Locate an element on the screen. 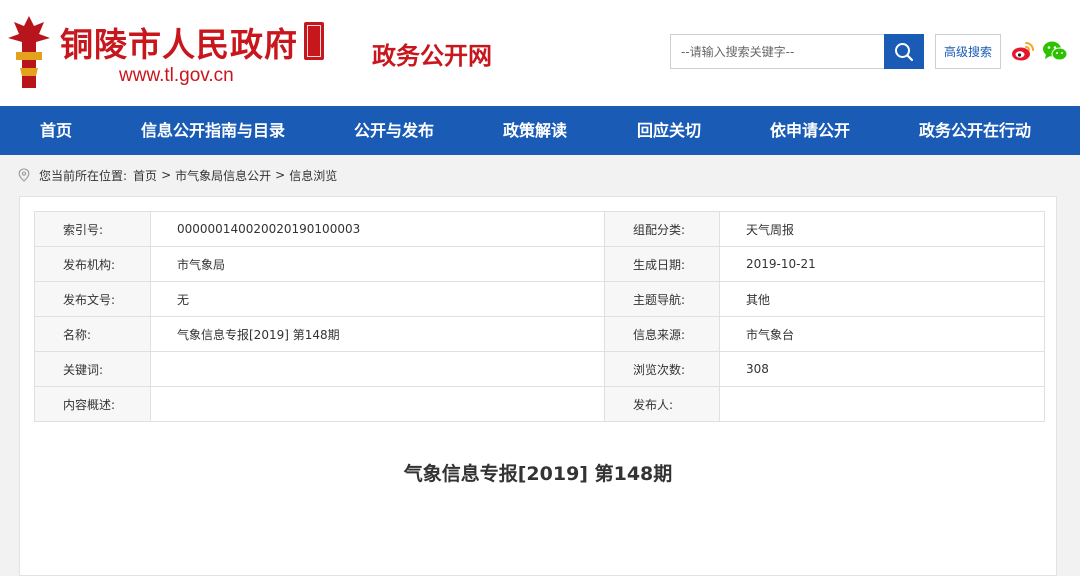  table-row: 发布机构: 市气象局 生成日期: 2019-10-21 is located at coordinates (539, 264).